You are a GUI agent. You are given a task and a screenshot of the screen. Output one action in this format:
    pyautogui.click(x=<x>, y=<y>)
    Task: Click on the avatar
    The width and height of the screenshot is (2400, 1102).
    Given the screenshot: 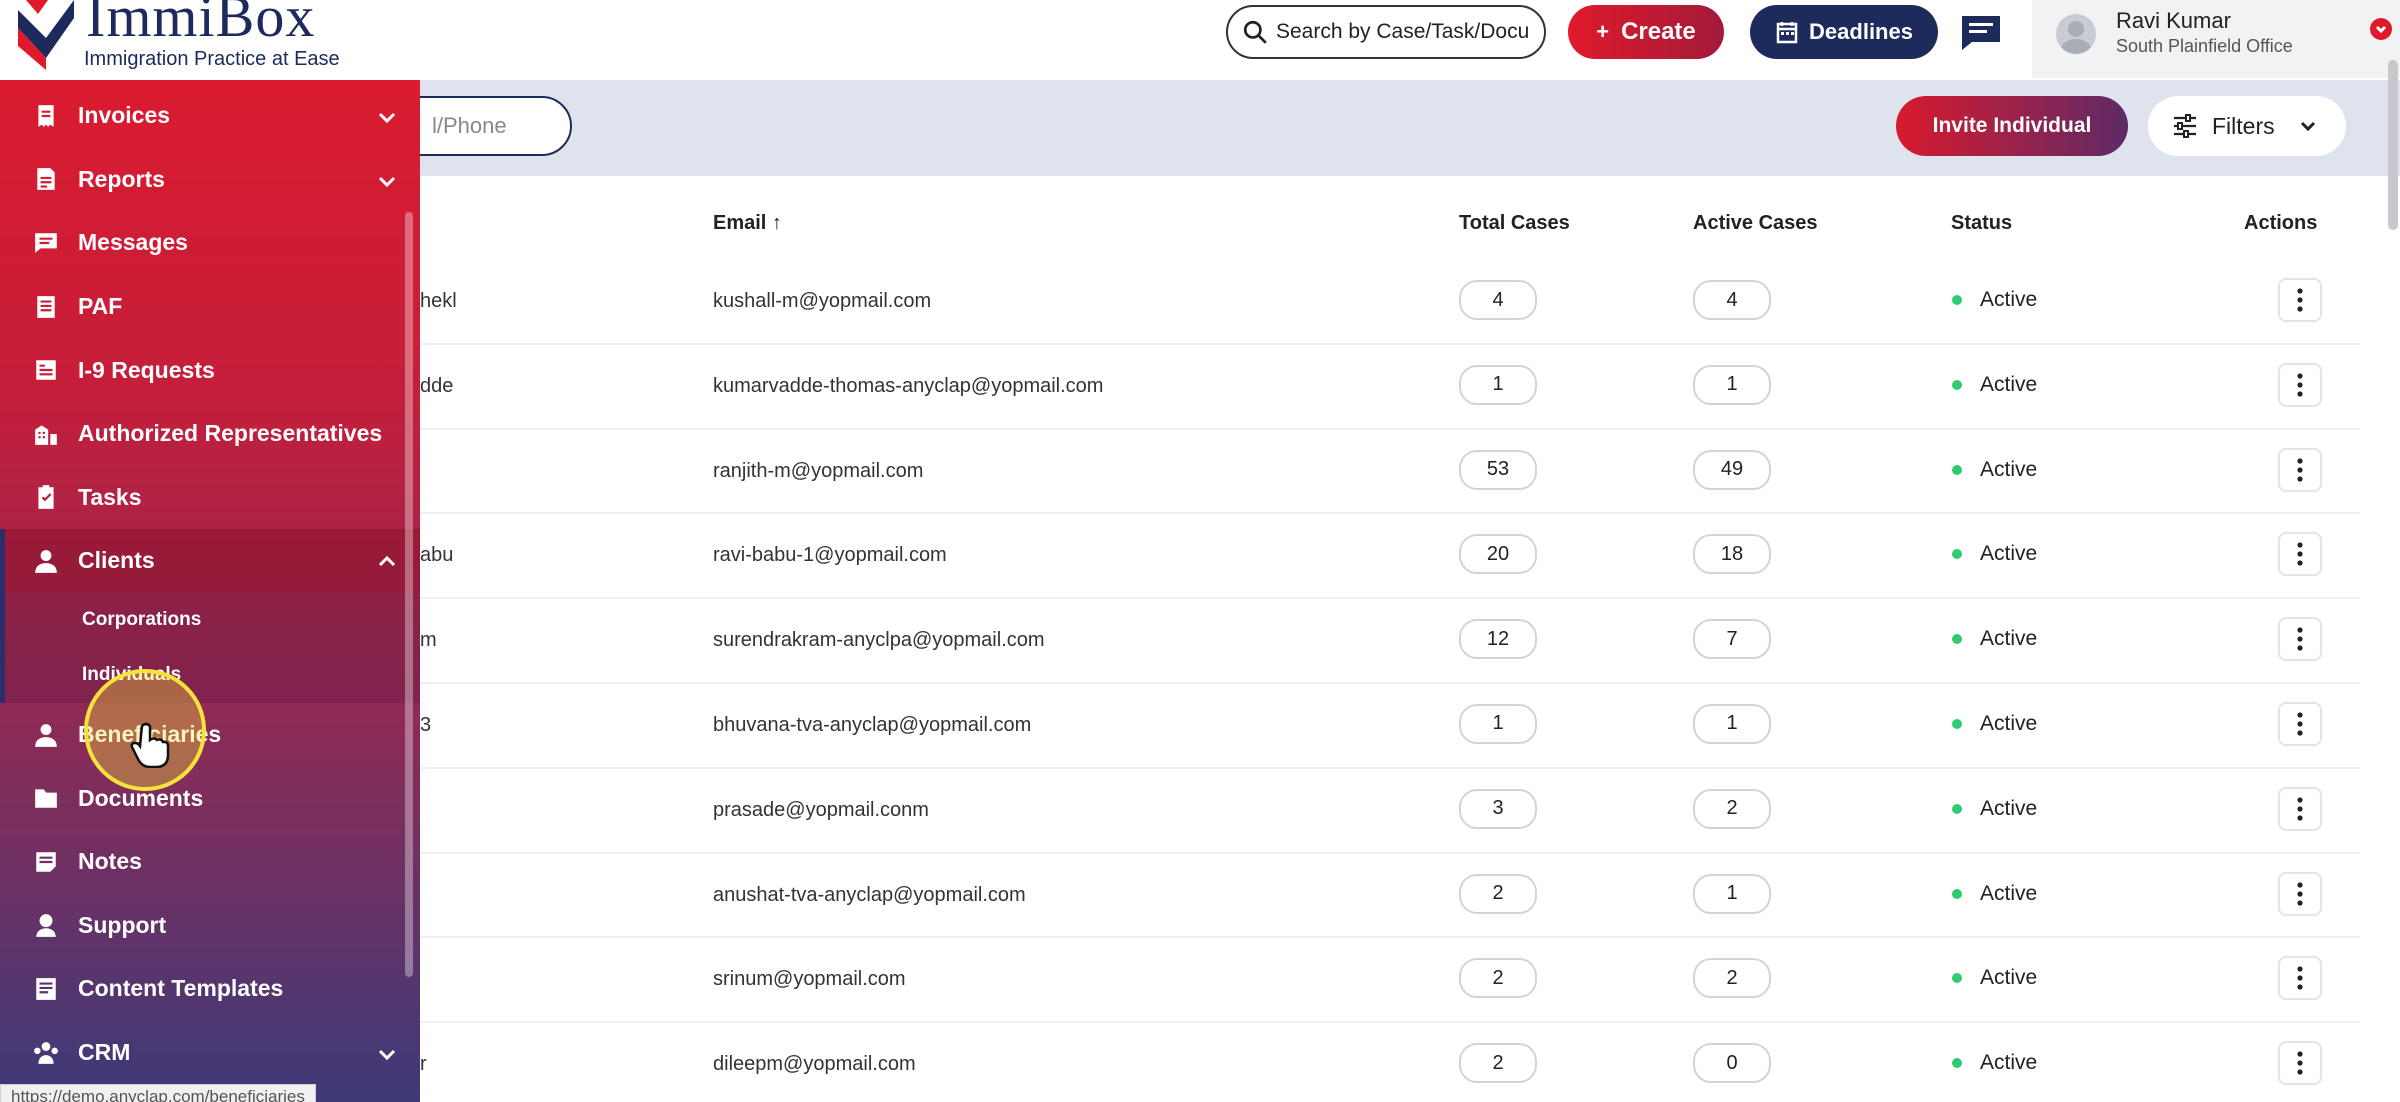 What is the action you would take?
    pyautogui.click(x=2076, y=34)
    